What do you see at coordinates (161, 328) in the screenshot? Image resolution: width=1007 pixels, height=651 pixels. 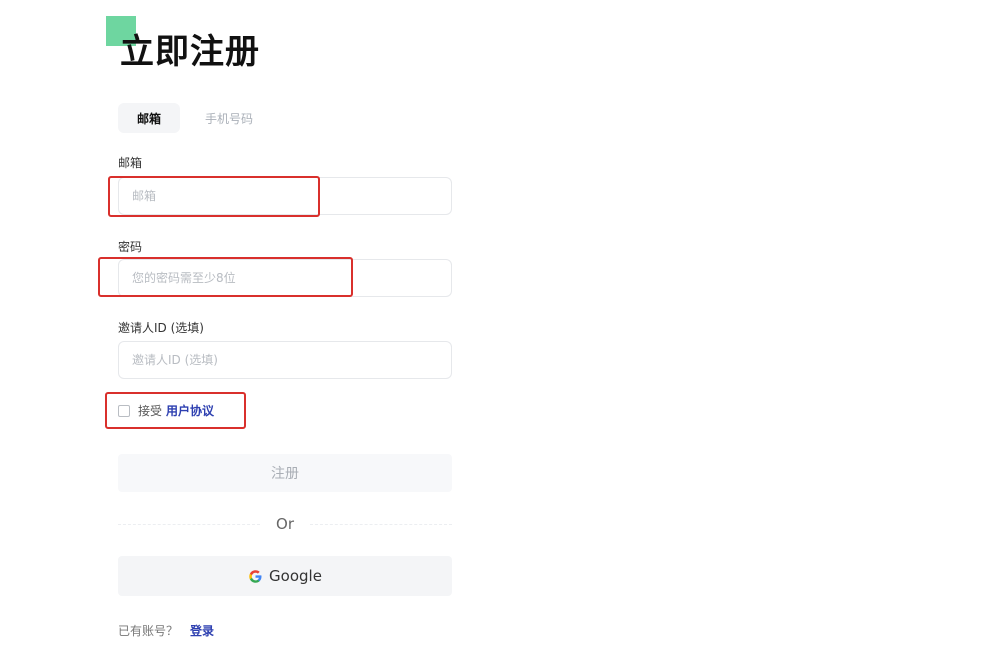 I see `referrer-label: 邀请人ID (选填)` at bounding box center [161, 328].